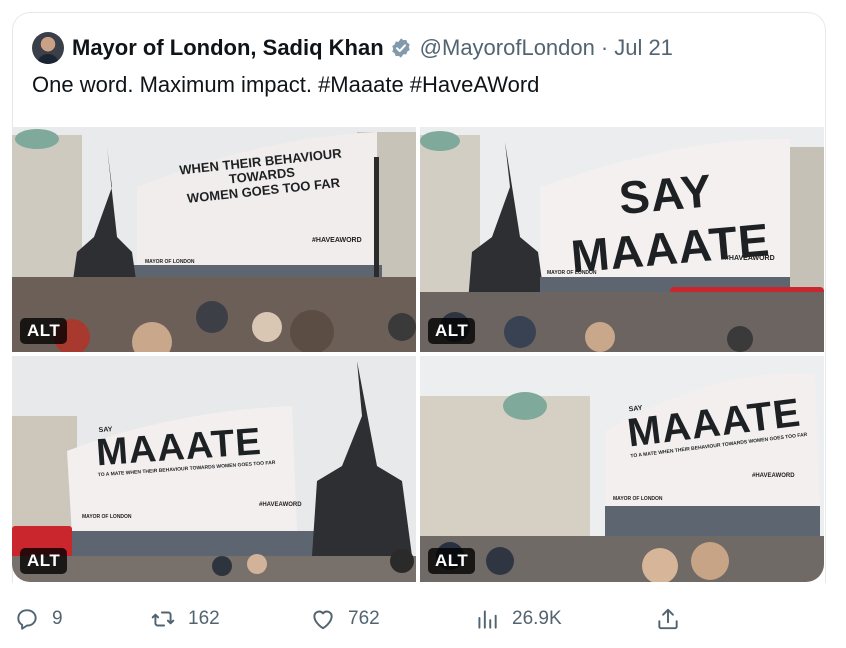 The height and width of the screenshot is (648, 846). What do you see at coordinates (204, 618) in the screenshot?
I see `repost-count: 162` at bounding box center [204, 618].